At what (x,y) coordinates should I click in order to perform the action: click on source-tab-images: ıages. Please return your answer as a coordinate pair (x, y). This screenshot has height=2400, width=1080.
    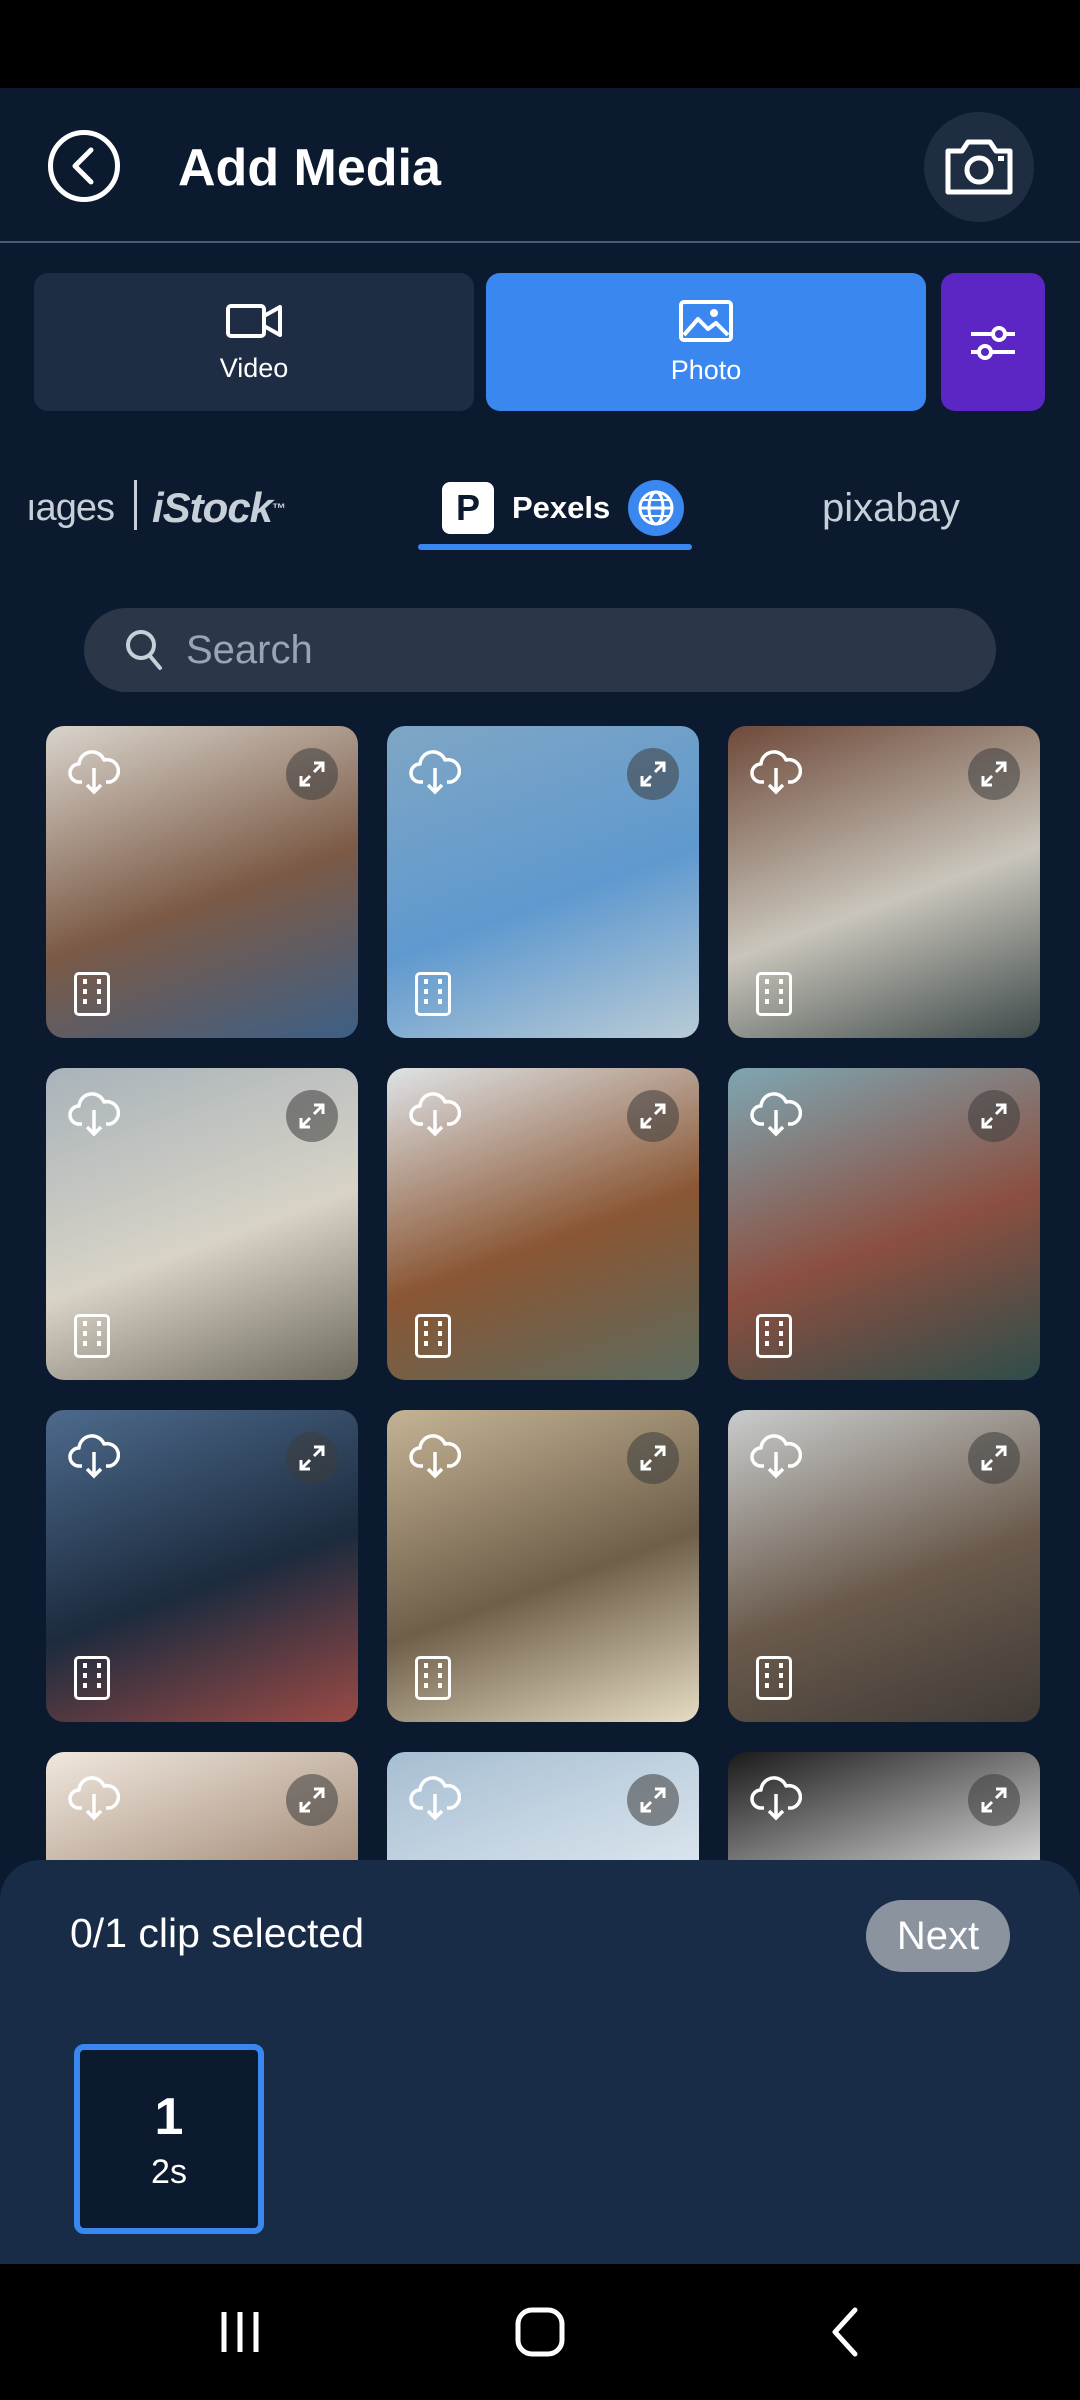
    Looking at the image, I should click on (70, 508).